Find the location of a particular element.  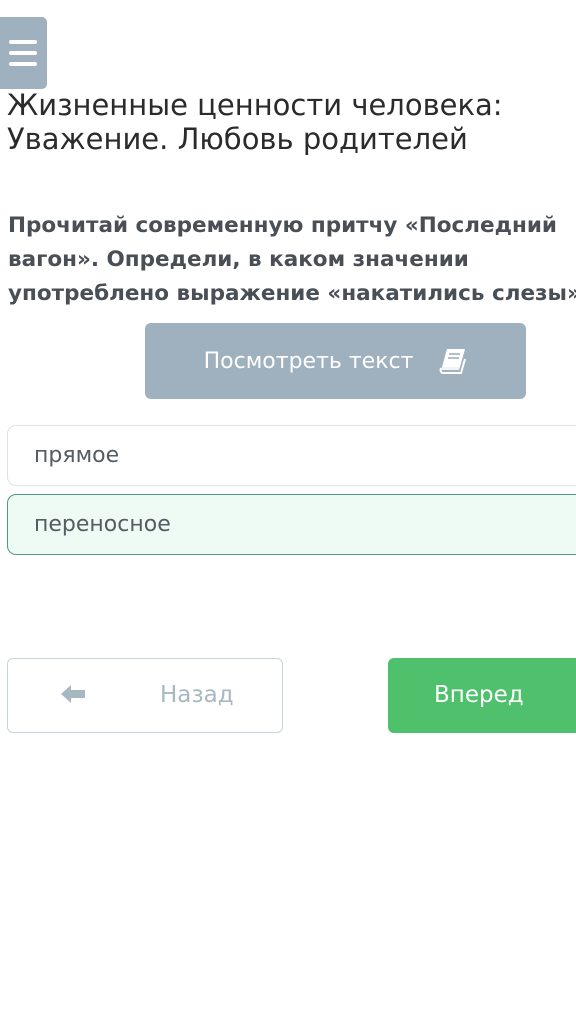

menu-button is located at coordinates (23, 53).